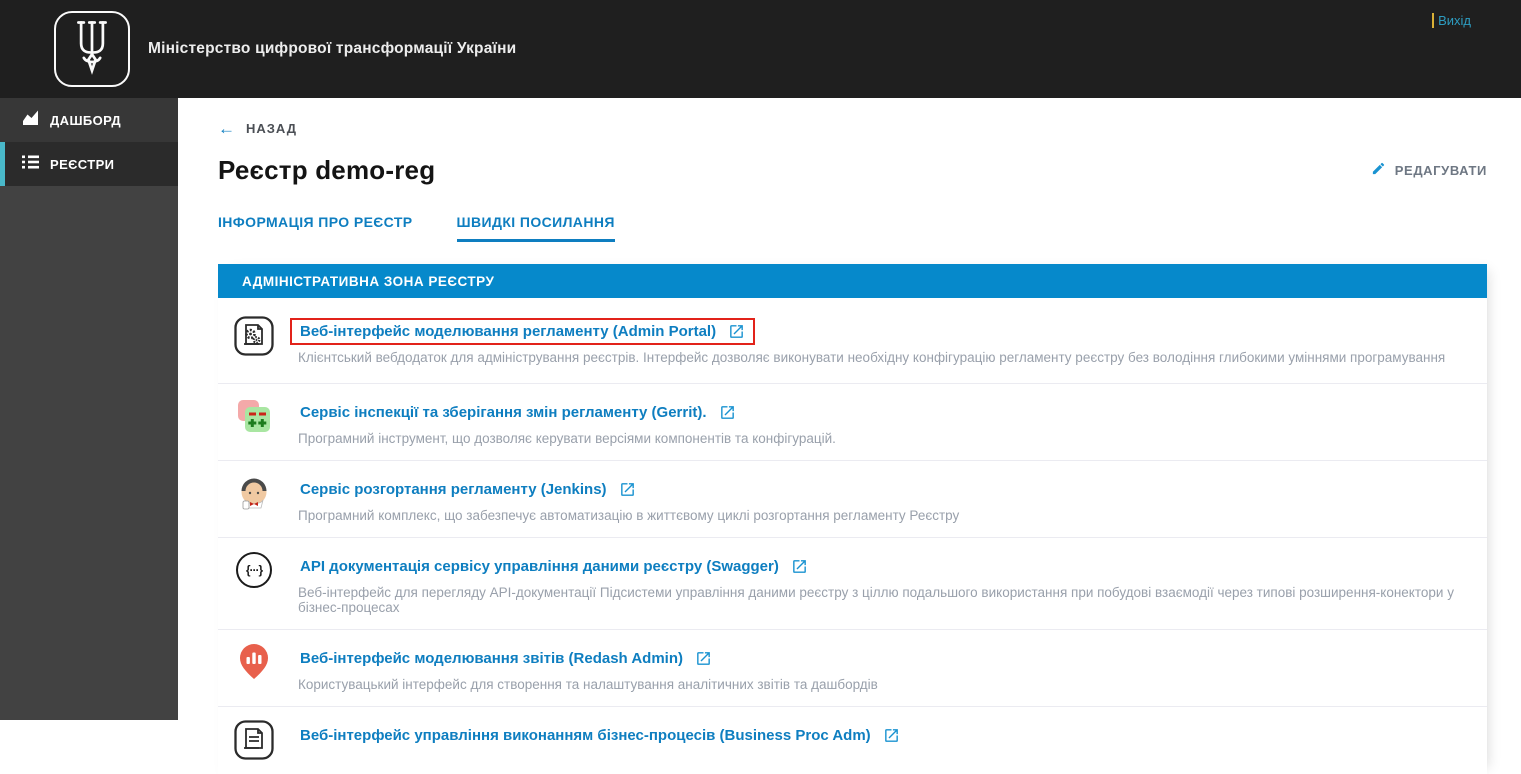 The image size is (1521, 774). What do you see at coordinates (30, 120) in the screenshot?
I see `dashboard-chart-icon` at bounding box center [30, 120].